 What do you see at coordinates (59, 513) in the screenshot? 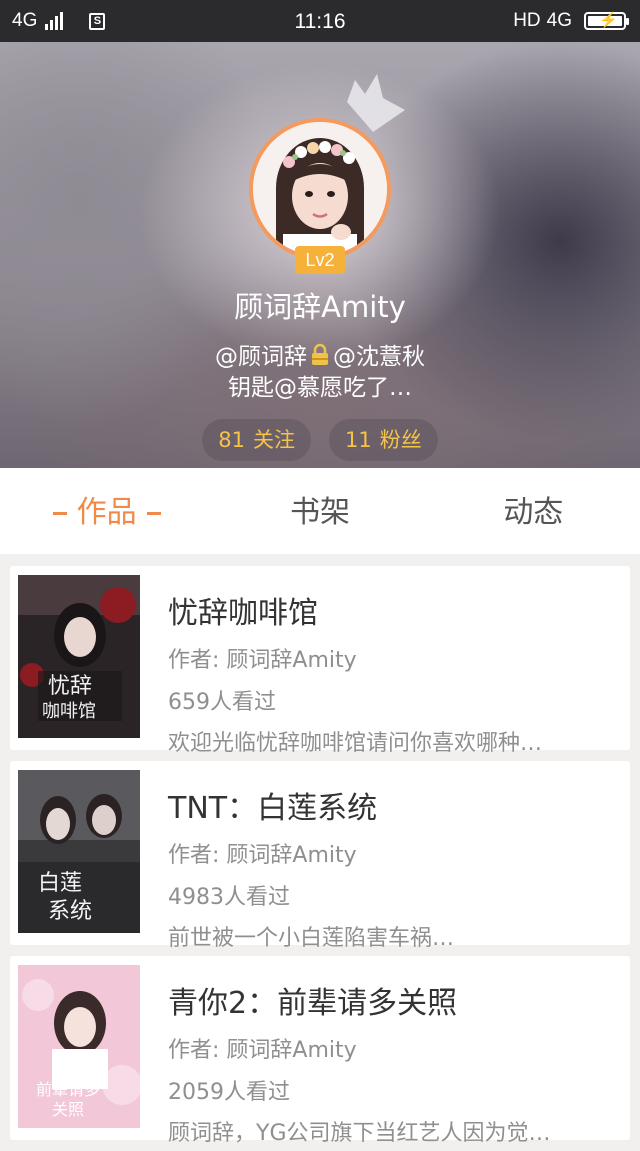
I see `tab-indicator-left` at bounding box center [59, 513].